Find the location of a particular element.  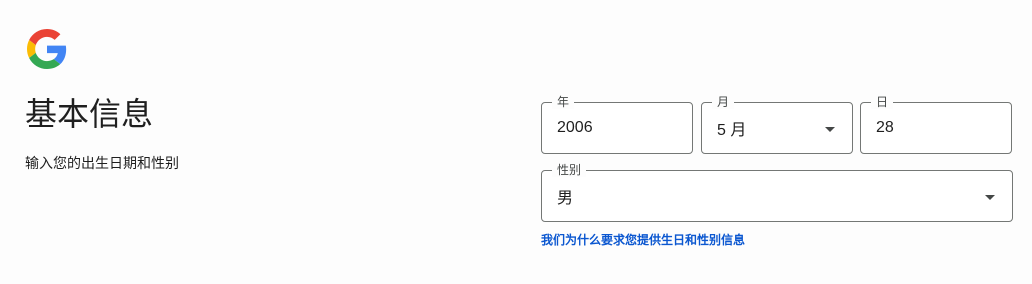

page-title: 基本信息 is located at coordinates (89, 114).